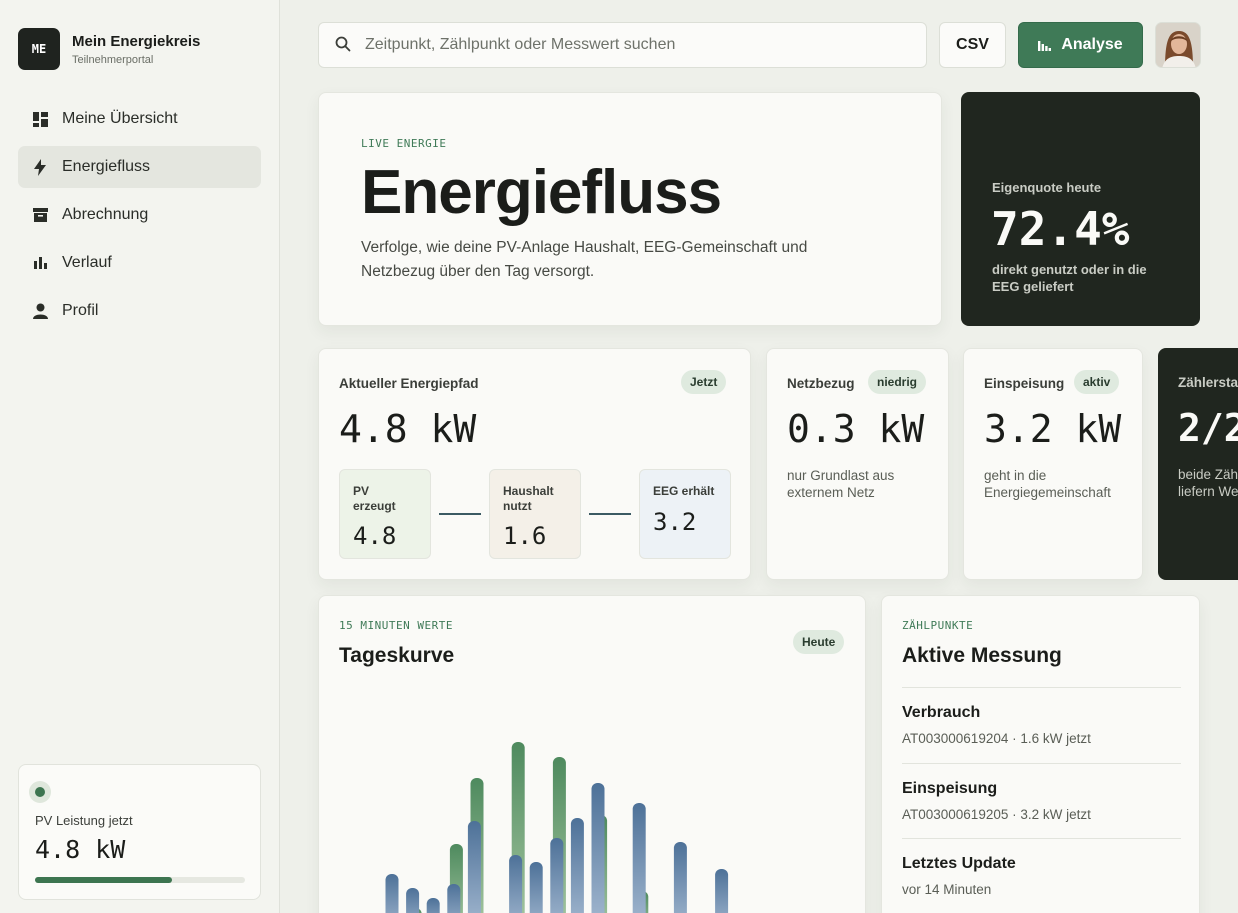 Image resolution: width=1238 pixels, height=913 pixels. I want to click on status-badge: aktiv, so click(1097, 382).